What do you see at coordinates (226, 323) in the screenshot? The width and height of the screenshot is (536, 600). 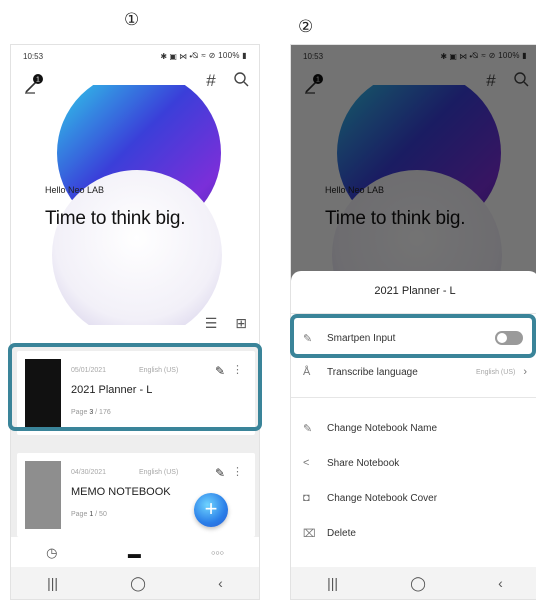 I see `view-toggle: ☰ ⊞` at bounding box center [226, 323].